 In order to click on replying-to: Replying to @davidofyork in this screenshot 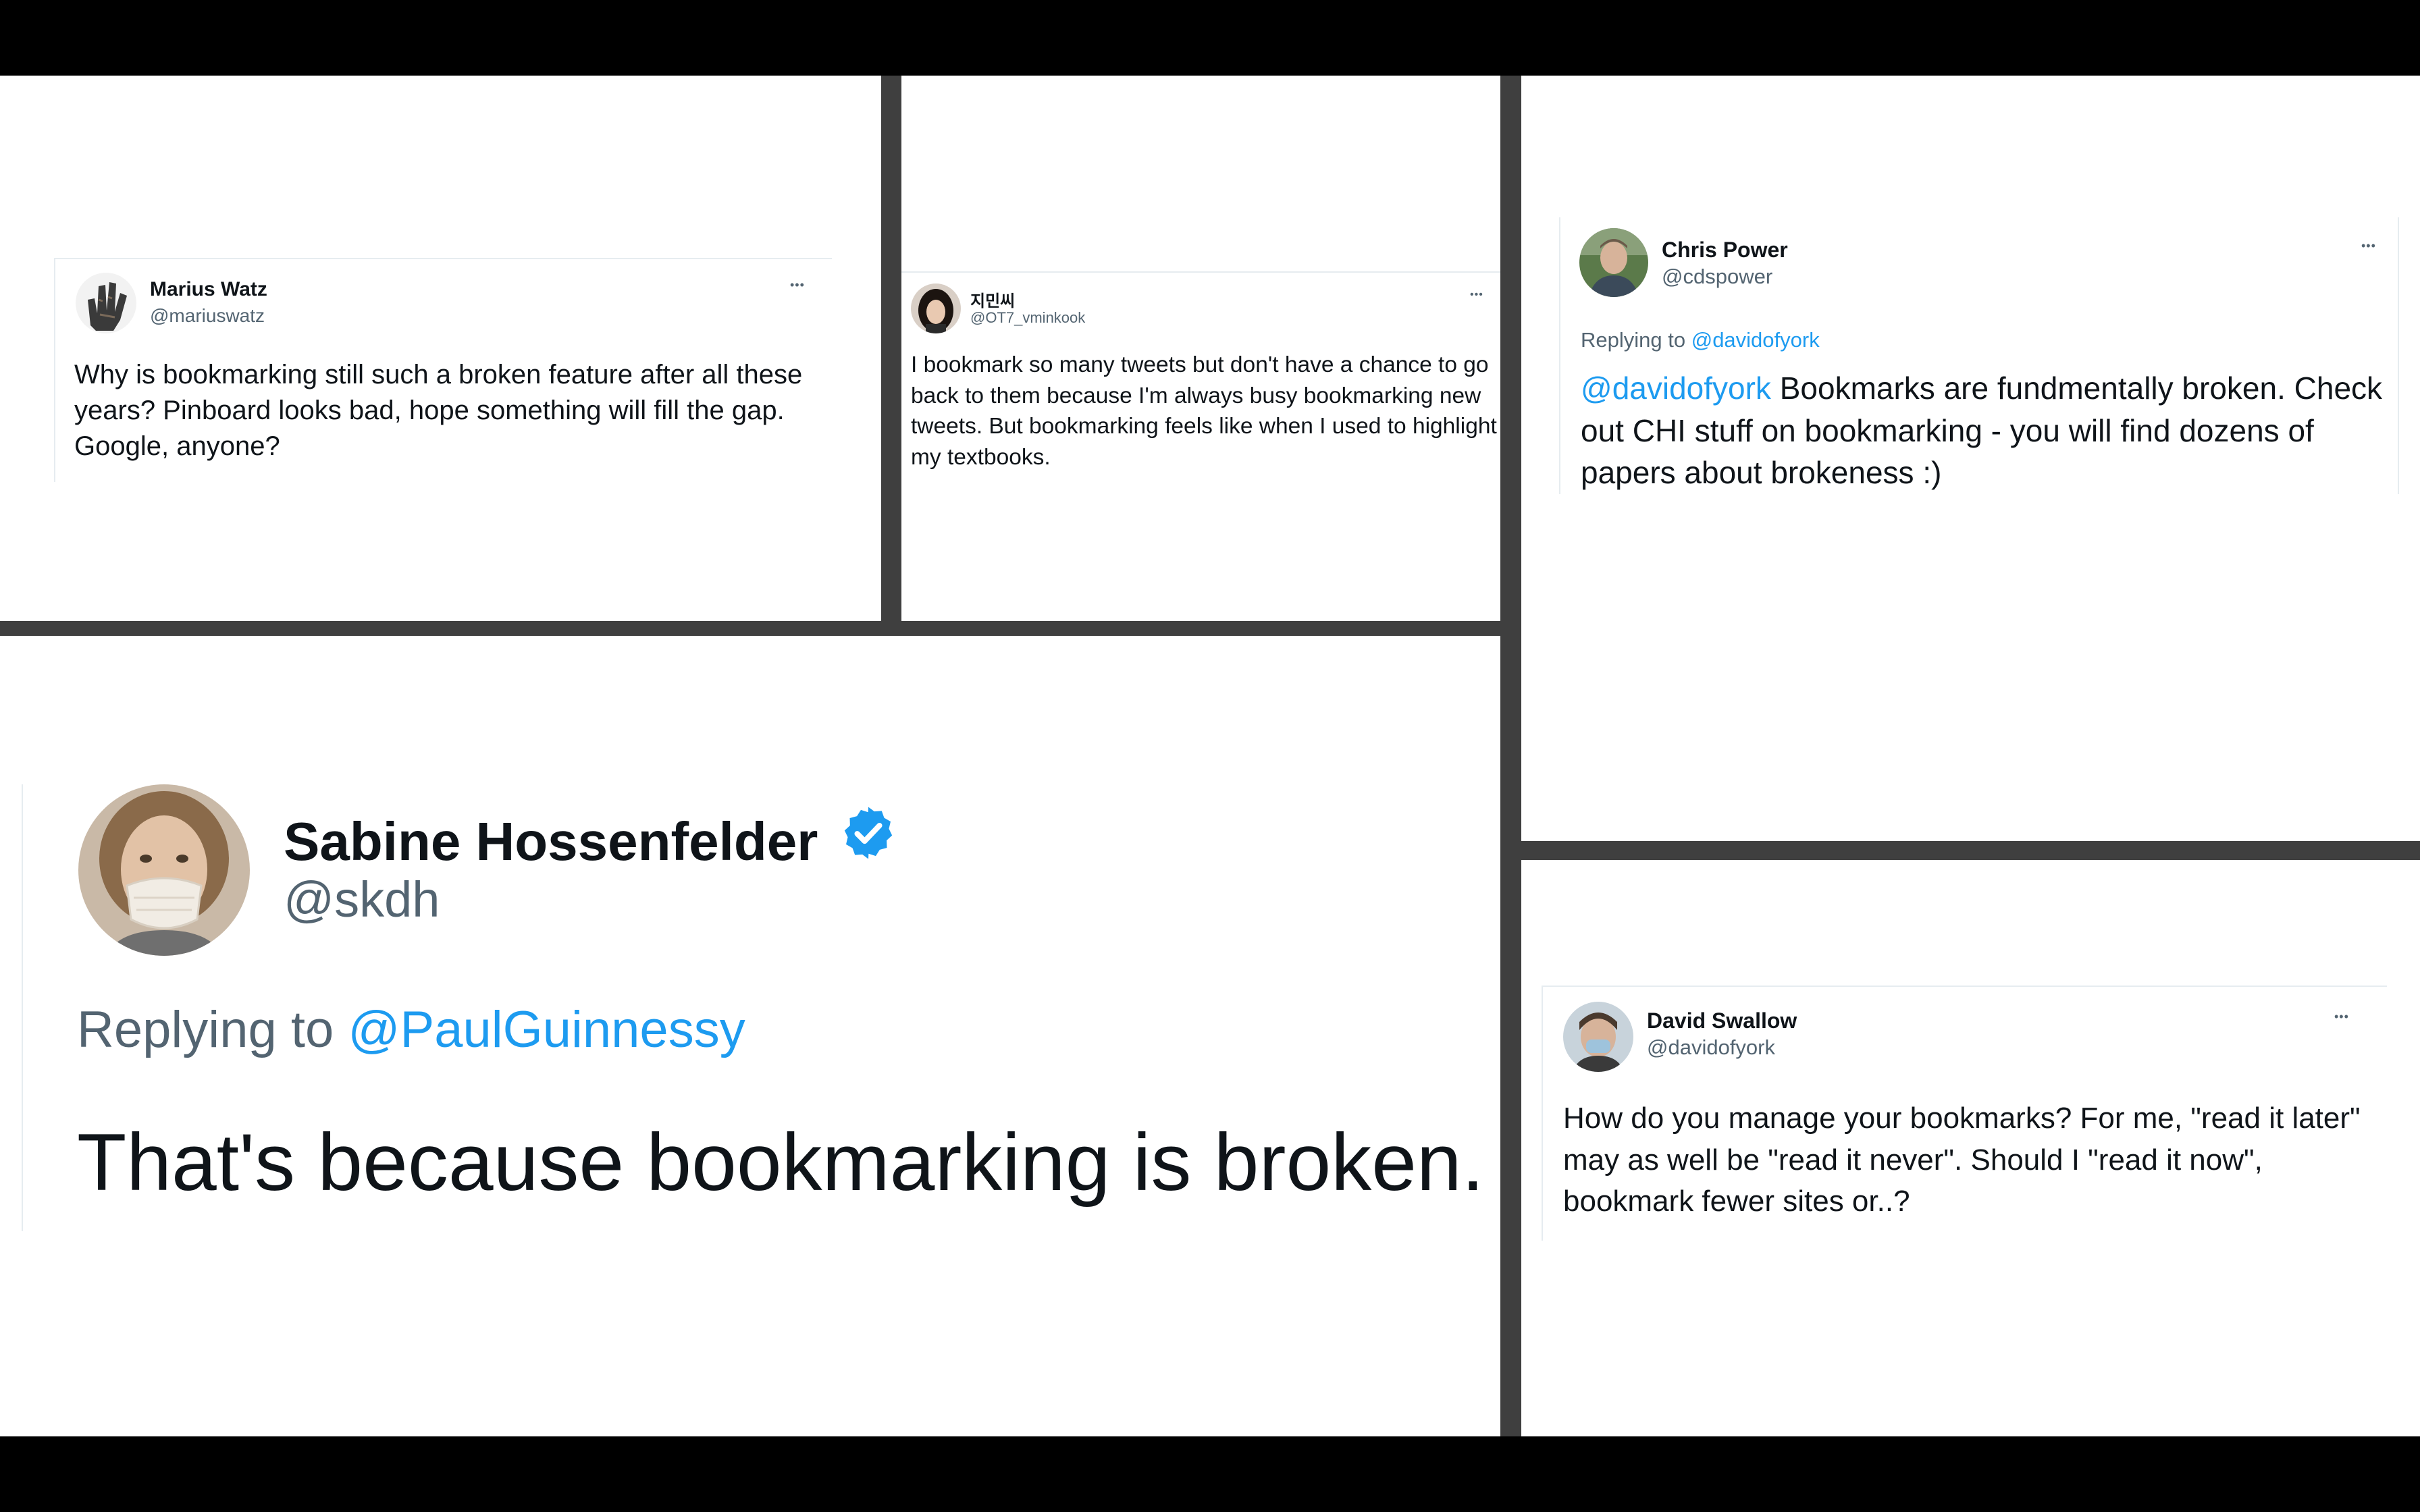, I will do `click(1700, 340)`.